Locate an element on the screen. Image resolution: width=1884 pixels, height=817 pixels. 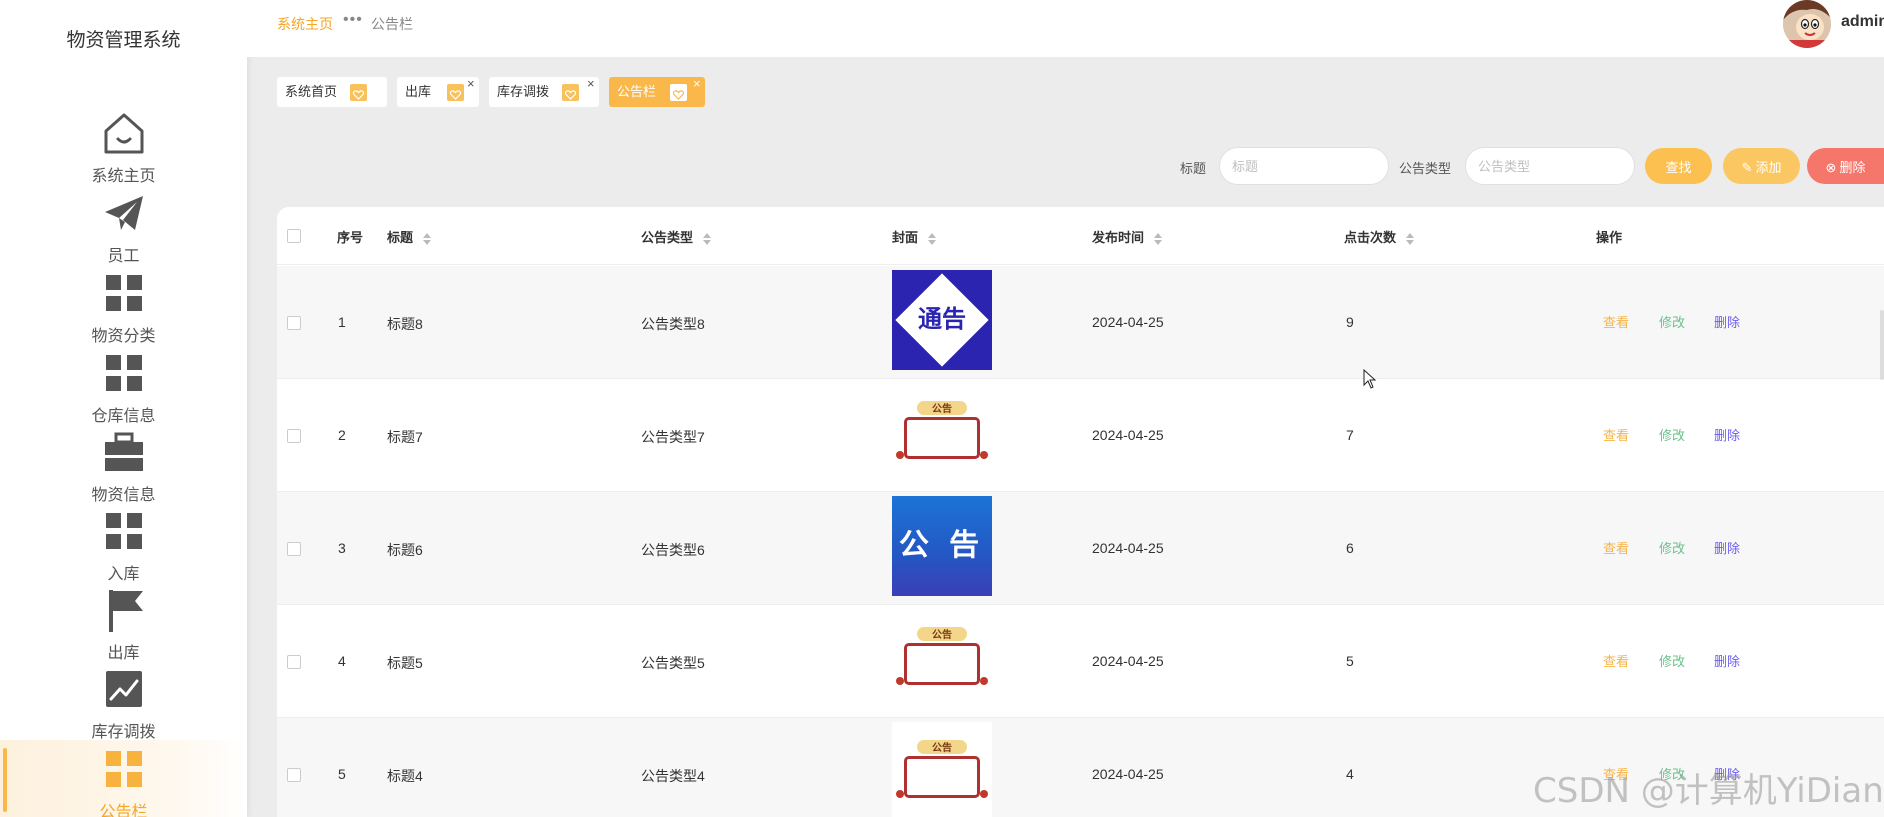
row-title: 标题8 is located at coordinates (405, 324).